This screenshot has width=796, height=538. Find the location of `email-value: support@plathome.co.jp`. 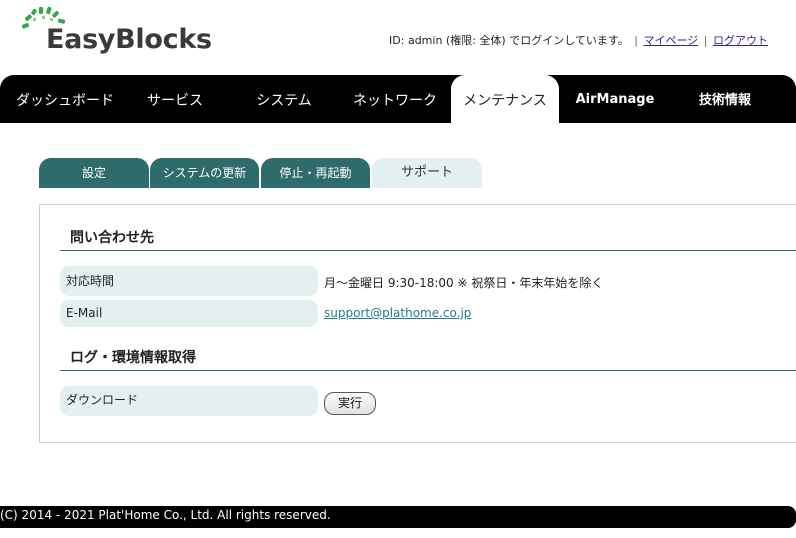

email-value: support@plathome.co.jp is located at coordinates (397, 313).